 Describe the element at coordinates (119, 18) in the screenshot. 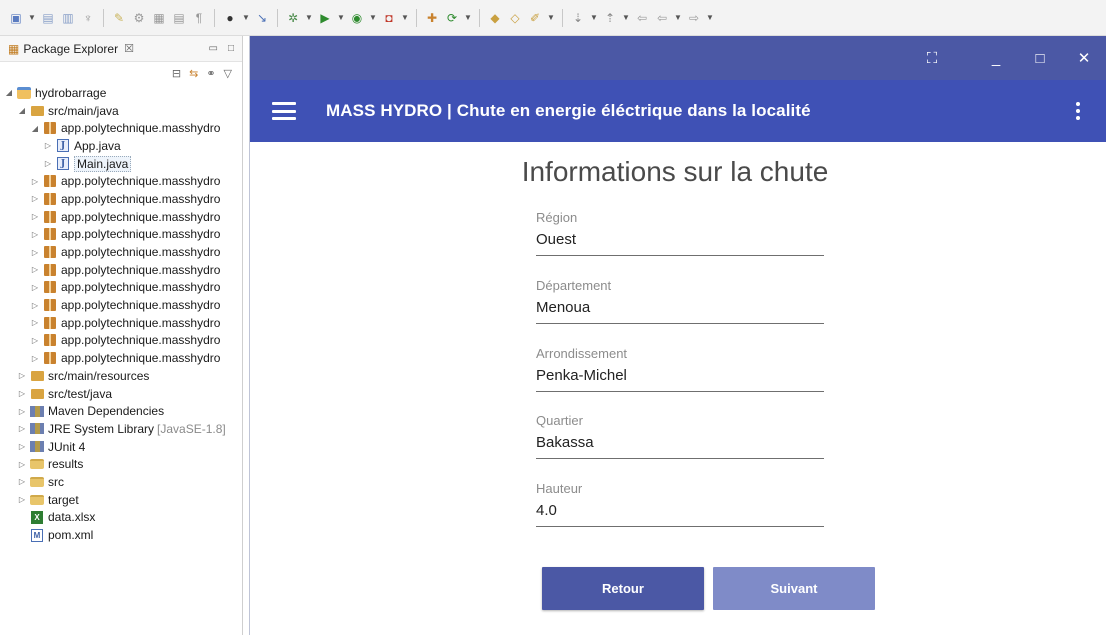

I see `edit-icon: ✎` at that location.